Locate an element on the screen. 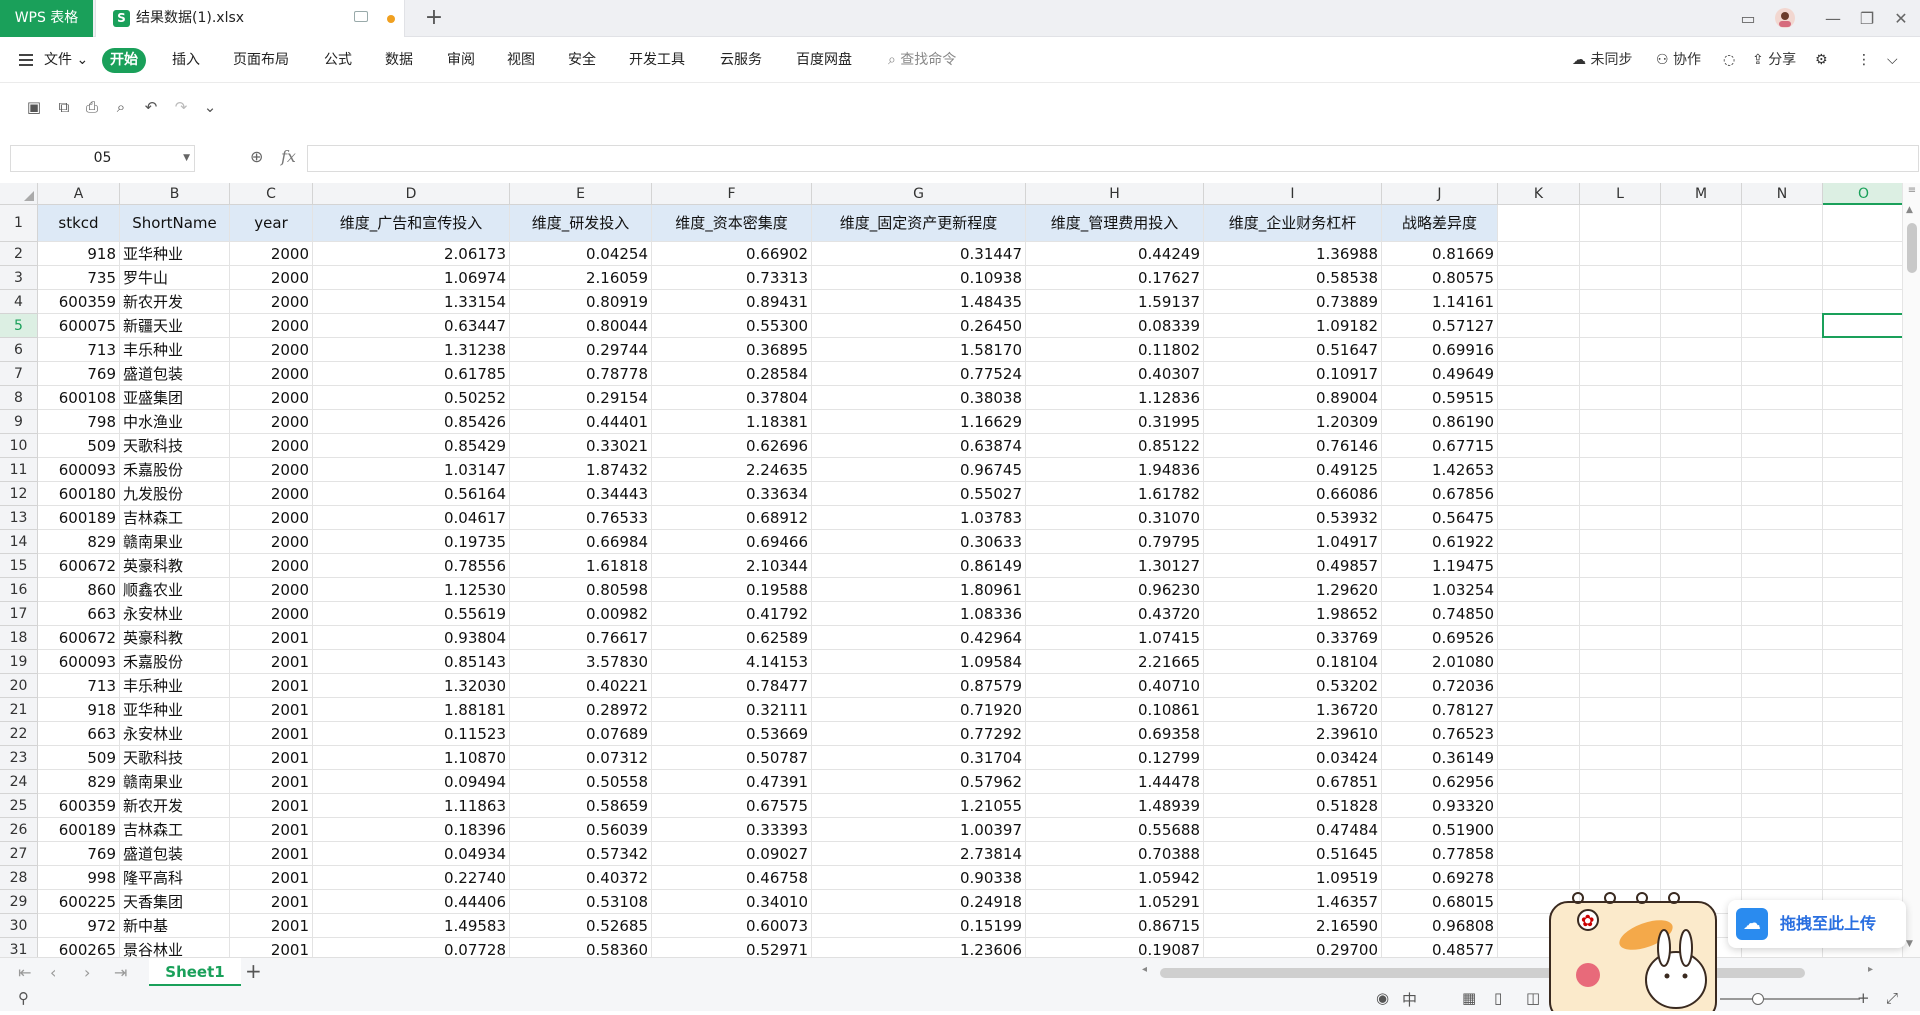  table-cell: 600180 is located at coordinates (79, 494).